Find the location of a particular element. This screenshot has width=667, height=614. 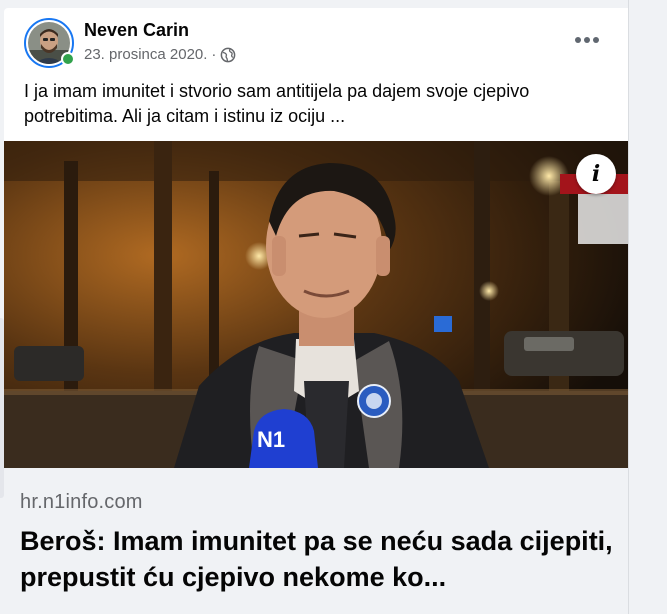

avatar-container is located at coordinates (49, 43).